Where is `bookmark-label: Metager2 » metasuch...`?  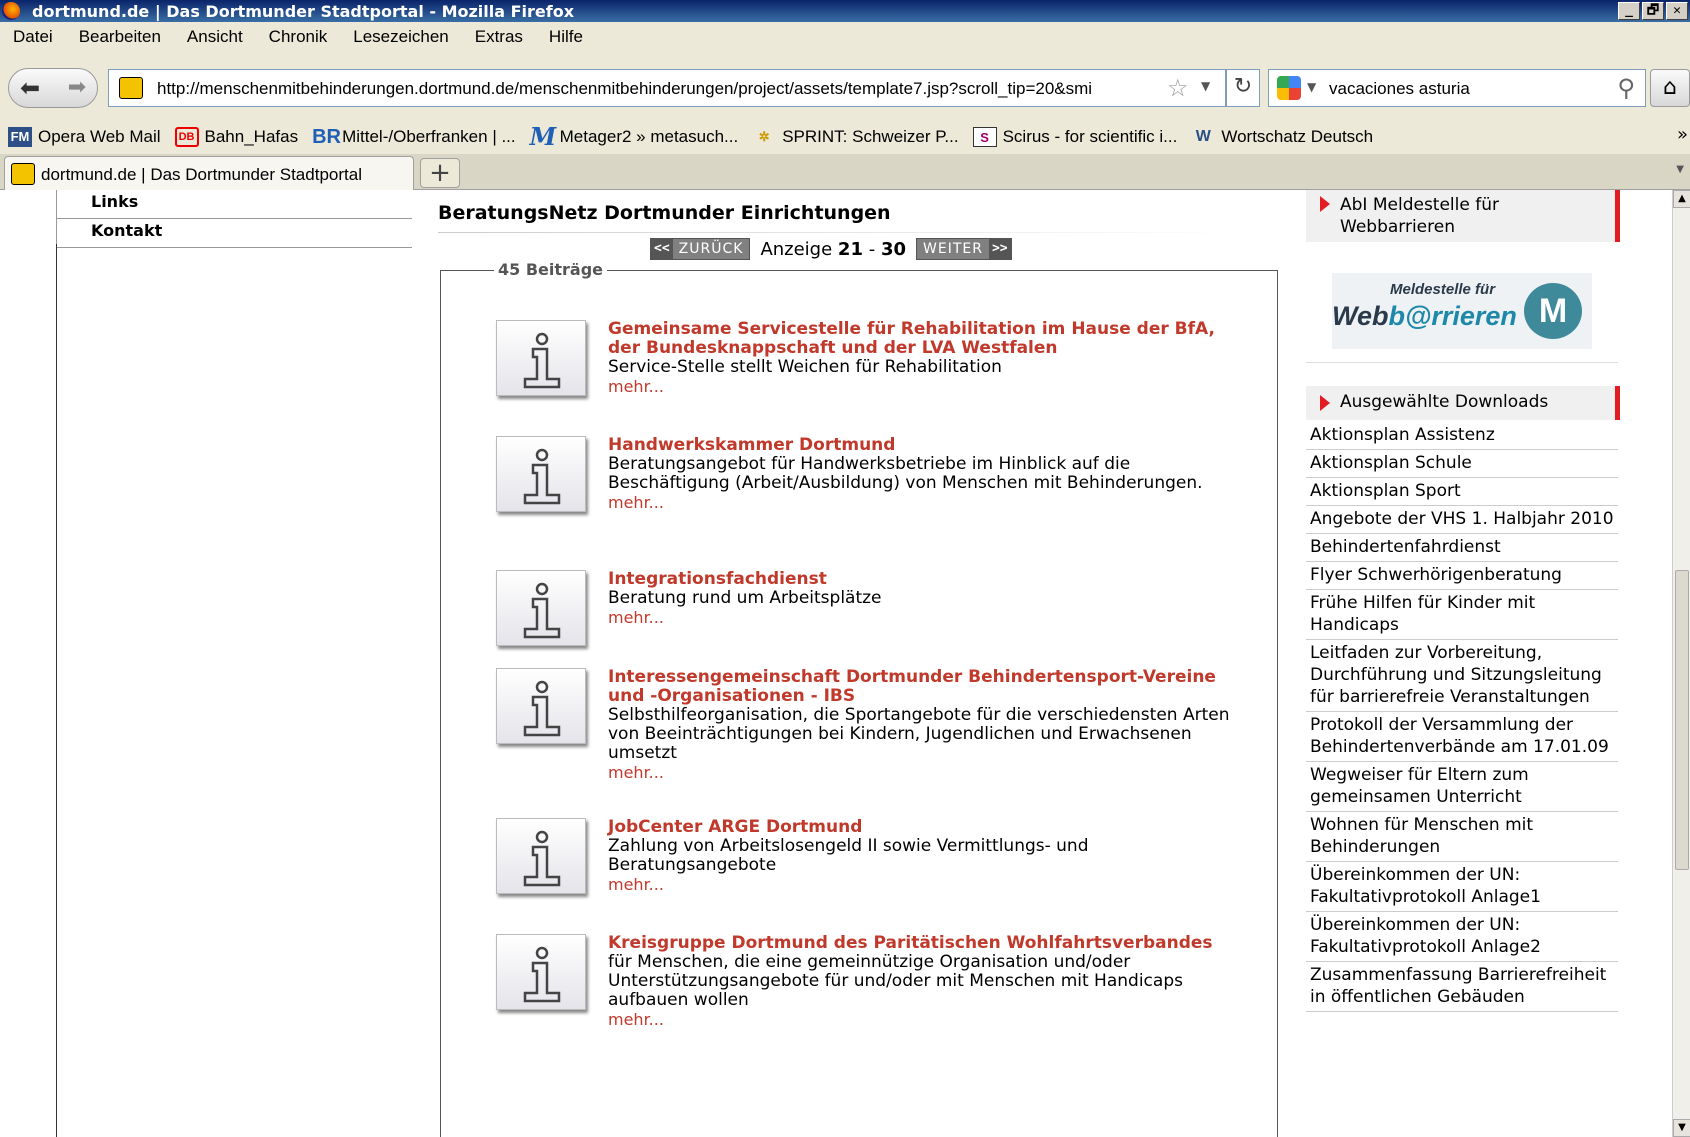 bookmark-label: Metager2 » metasuch... is located at coordinates (649, 136).